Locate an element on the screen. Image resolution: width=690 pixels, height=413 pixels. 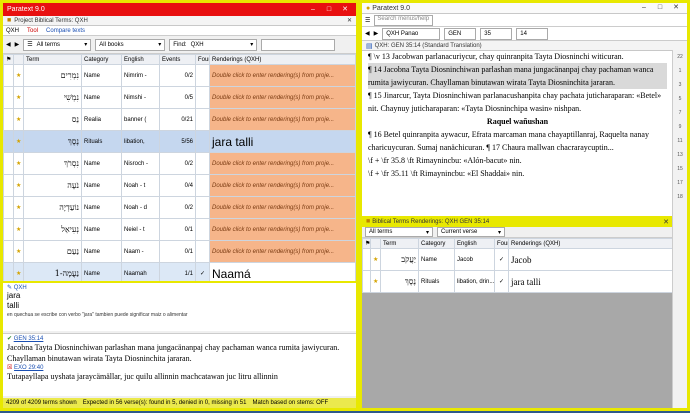
menu-item-tool: Tool is located at coordinates (32, 31).